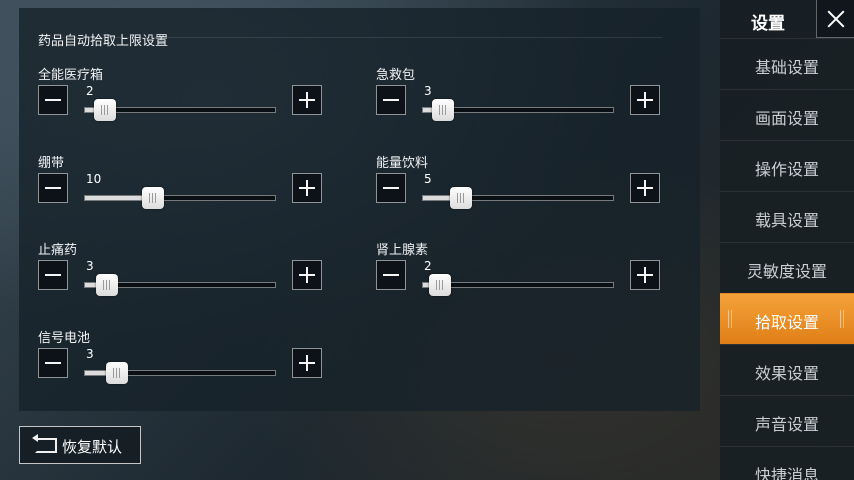 The width and height of the screenshot is (854, 480). Describe the element at coordinates (786, 220) in the screenshot. I see `nav-label: 载具设置` at that location.